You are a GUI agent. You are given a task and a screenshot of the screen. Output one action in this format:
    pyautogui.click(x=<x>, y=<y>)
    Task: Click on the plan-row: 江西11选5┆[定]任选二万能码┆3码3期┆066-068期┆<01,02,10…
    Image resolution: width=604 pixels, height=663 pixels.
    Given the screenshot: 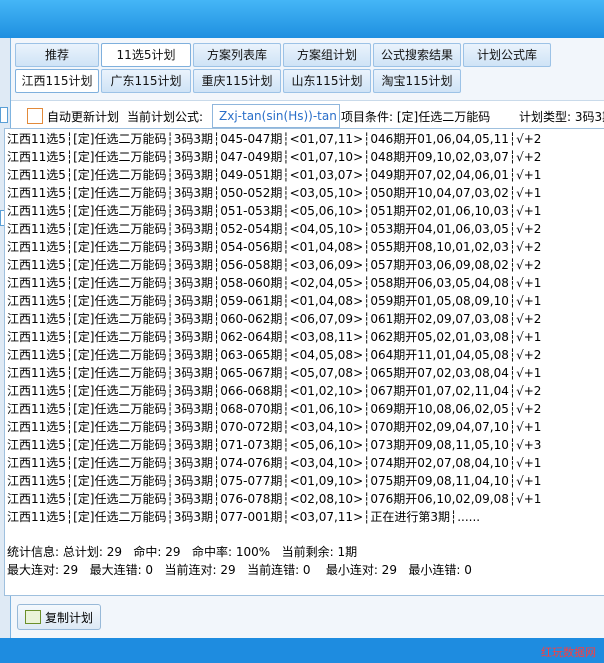 What is the action you would take?
    pyautogui.click(x=274, y=391)
    